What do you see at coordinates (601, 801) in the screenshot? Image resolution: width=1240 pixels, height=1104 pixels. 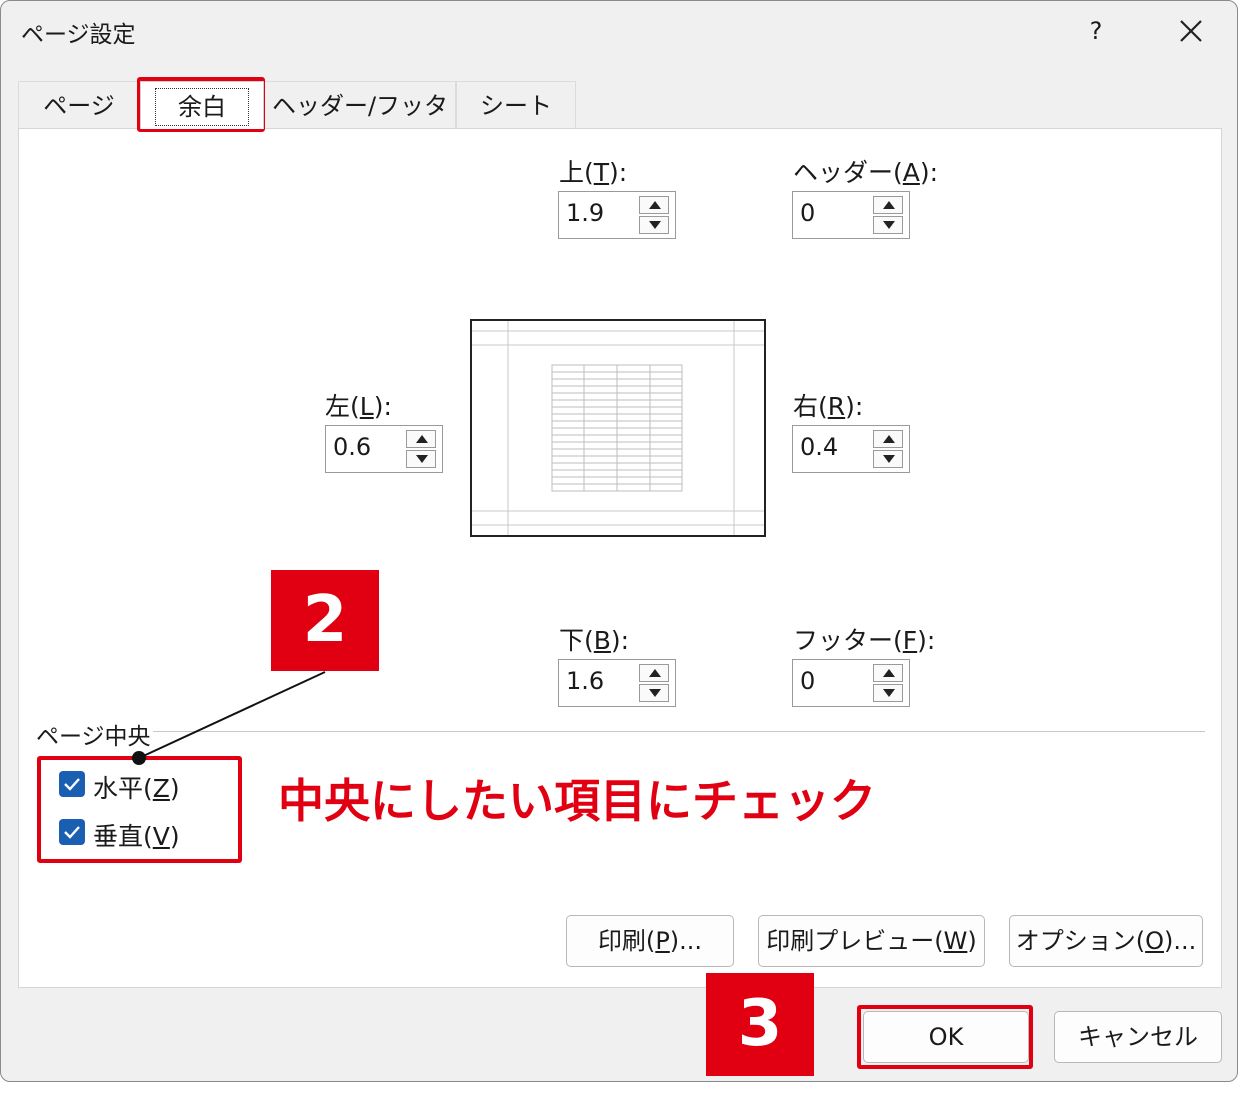 I see `instruction-note: 中央にしたい項目にチェック` at bounding box center [601, 801].